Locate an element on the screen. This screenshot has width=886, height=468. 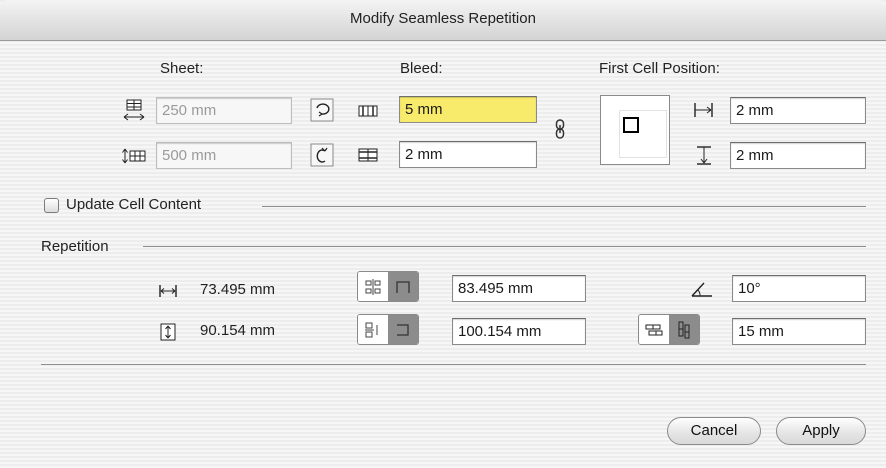
cell-height-icon is located at coordinates (168, 332).